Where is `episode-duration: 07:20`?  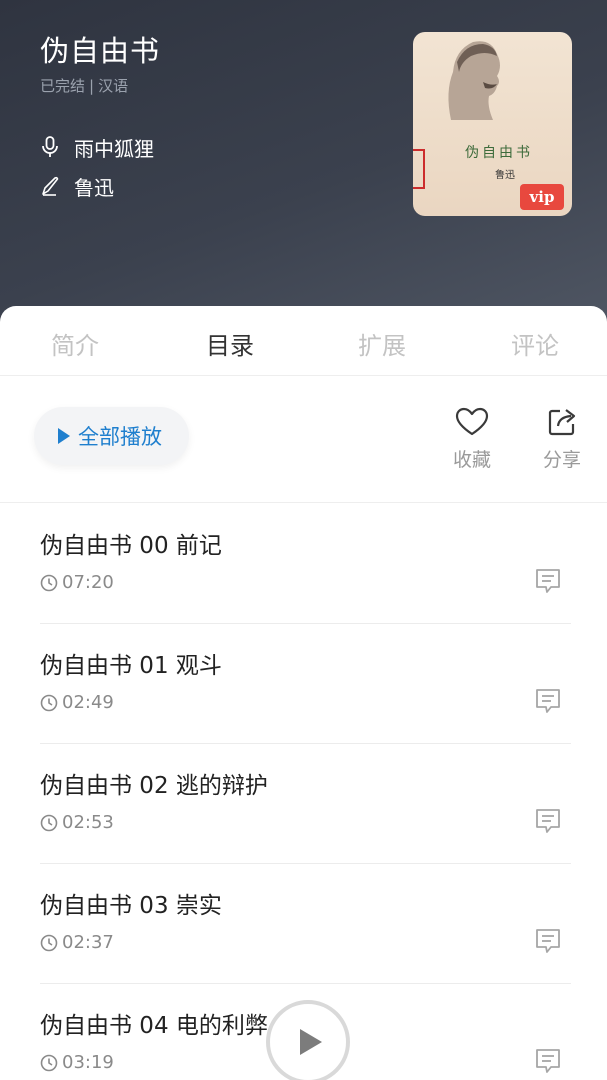
episode-duration: 07:20 is located at coordinates (77, 582).